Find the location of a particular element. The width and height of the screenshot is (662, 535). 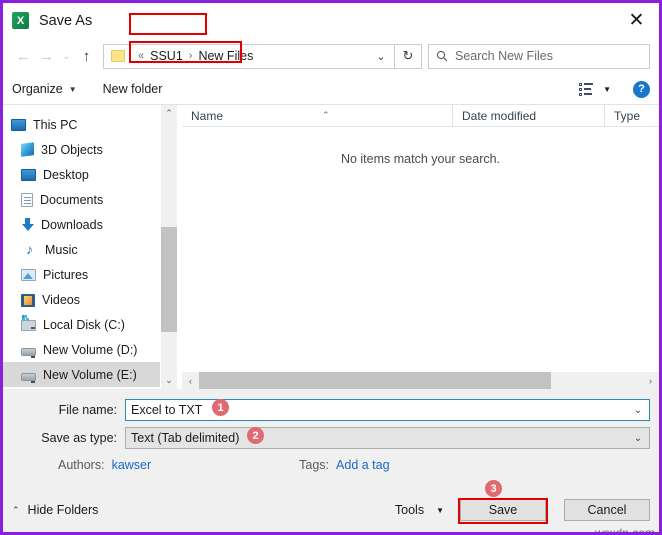

tags-group: Tags: Add a tag is located at coordinates (344, 465).